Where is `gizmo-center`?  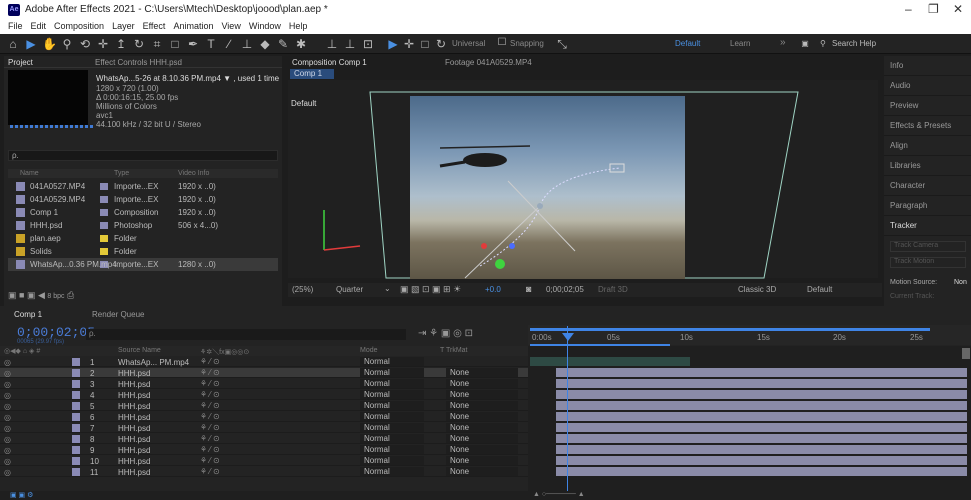 gizmo-center is located at coordinates (500, 264).